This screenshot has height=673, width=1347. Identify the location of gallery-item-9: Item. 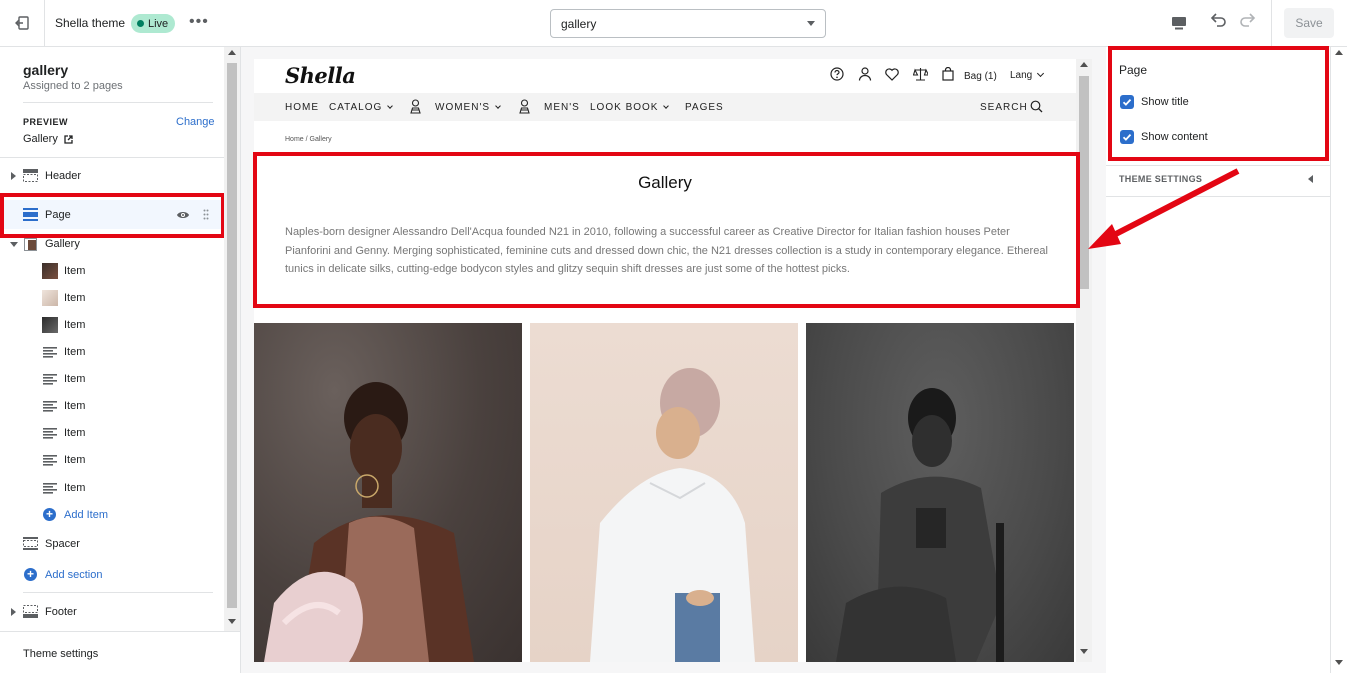
(112, 488).